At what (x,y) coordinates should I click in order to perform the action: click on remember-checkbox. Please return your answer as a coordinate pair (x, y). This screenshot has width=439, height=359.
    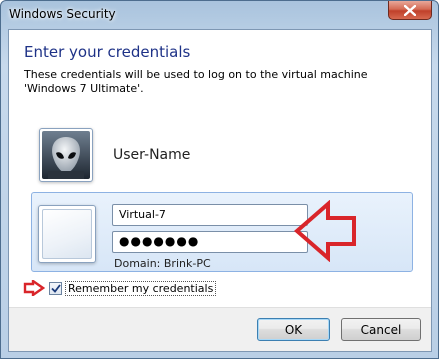
    Looking at the image, I should click on (55, 288).